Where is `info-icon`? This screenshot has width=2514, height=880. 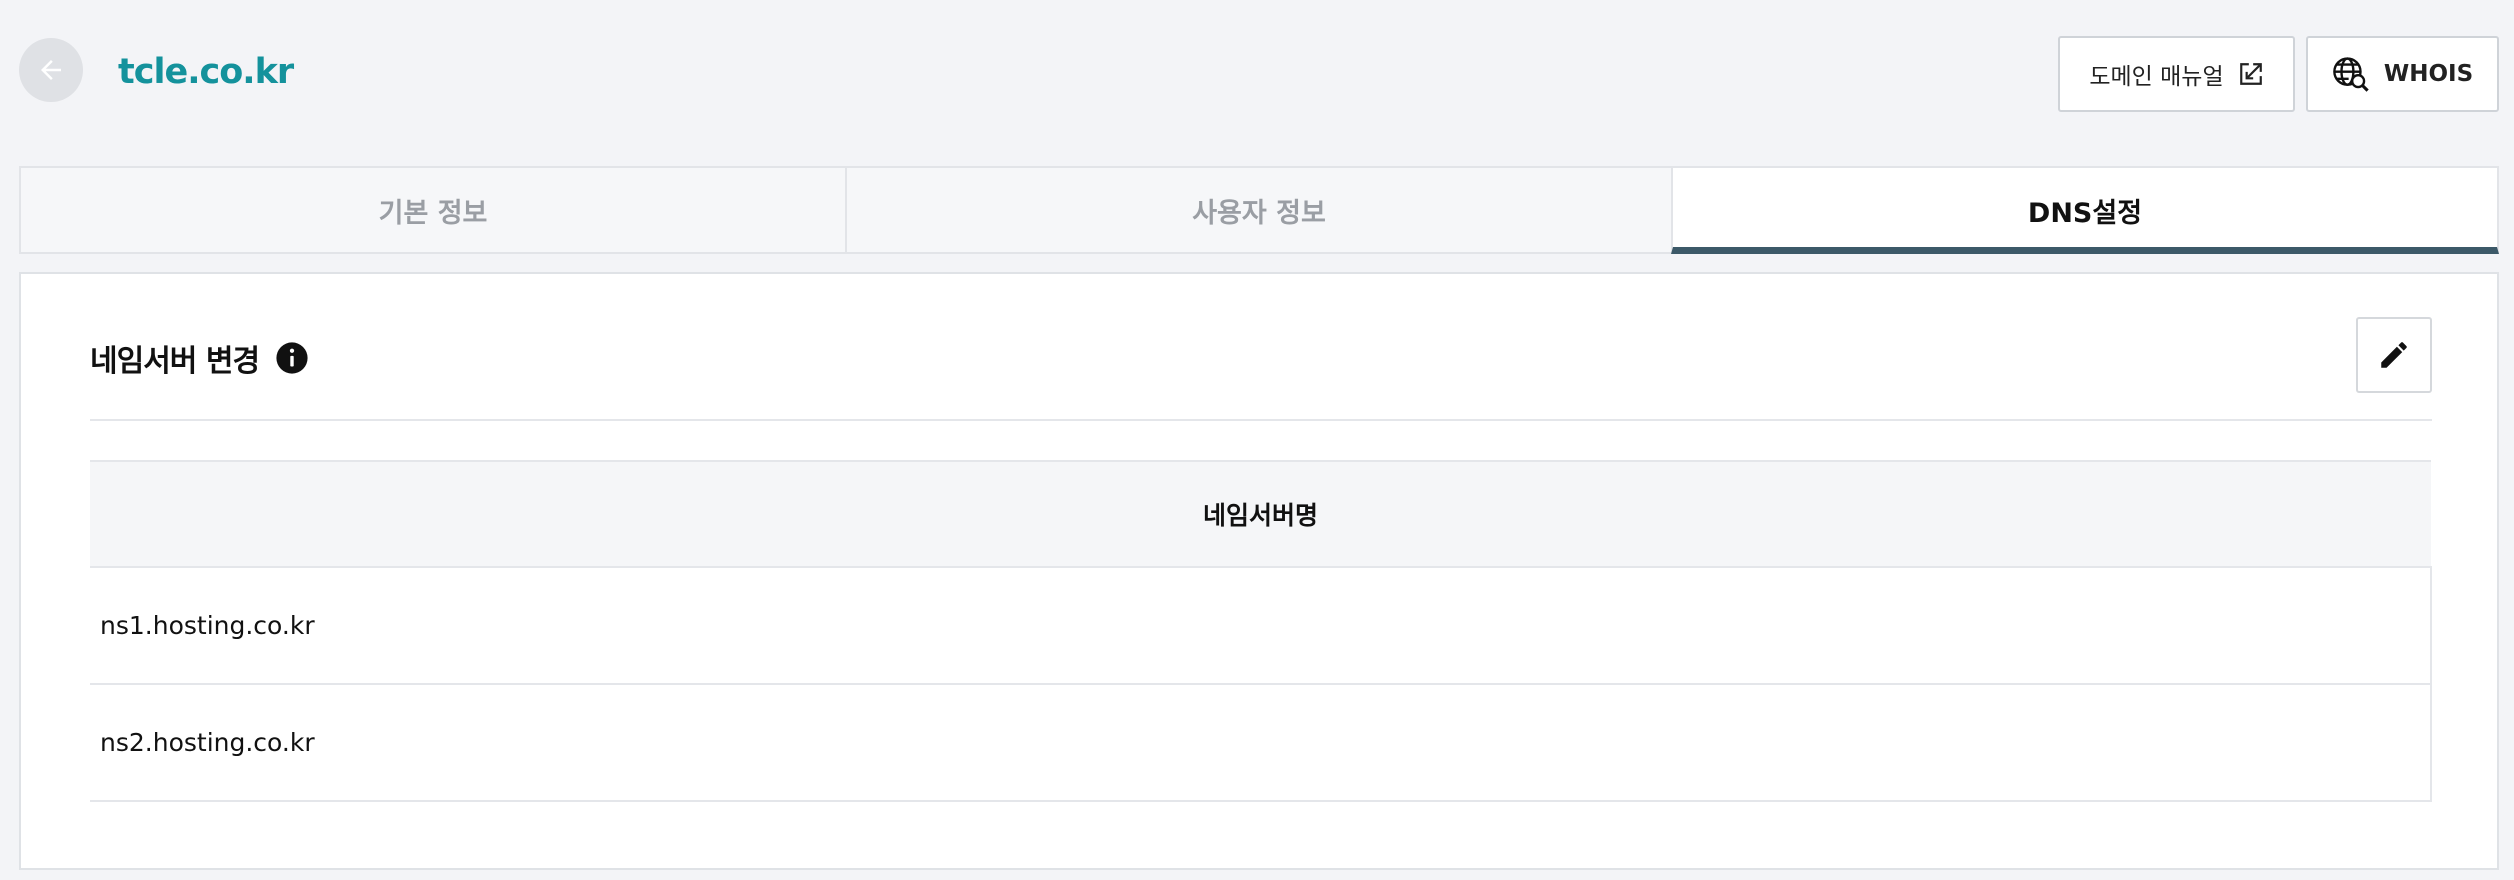 info-icon is located at coordinates (292, 358).